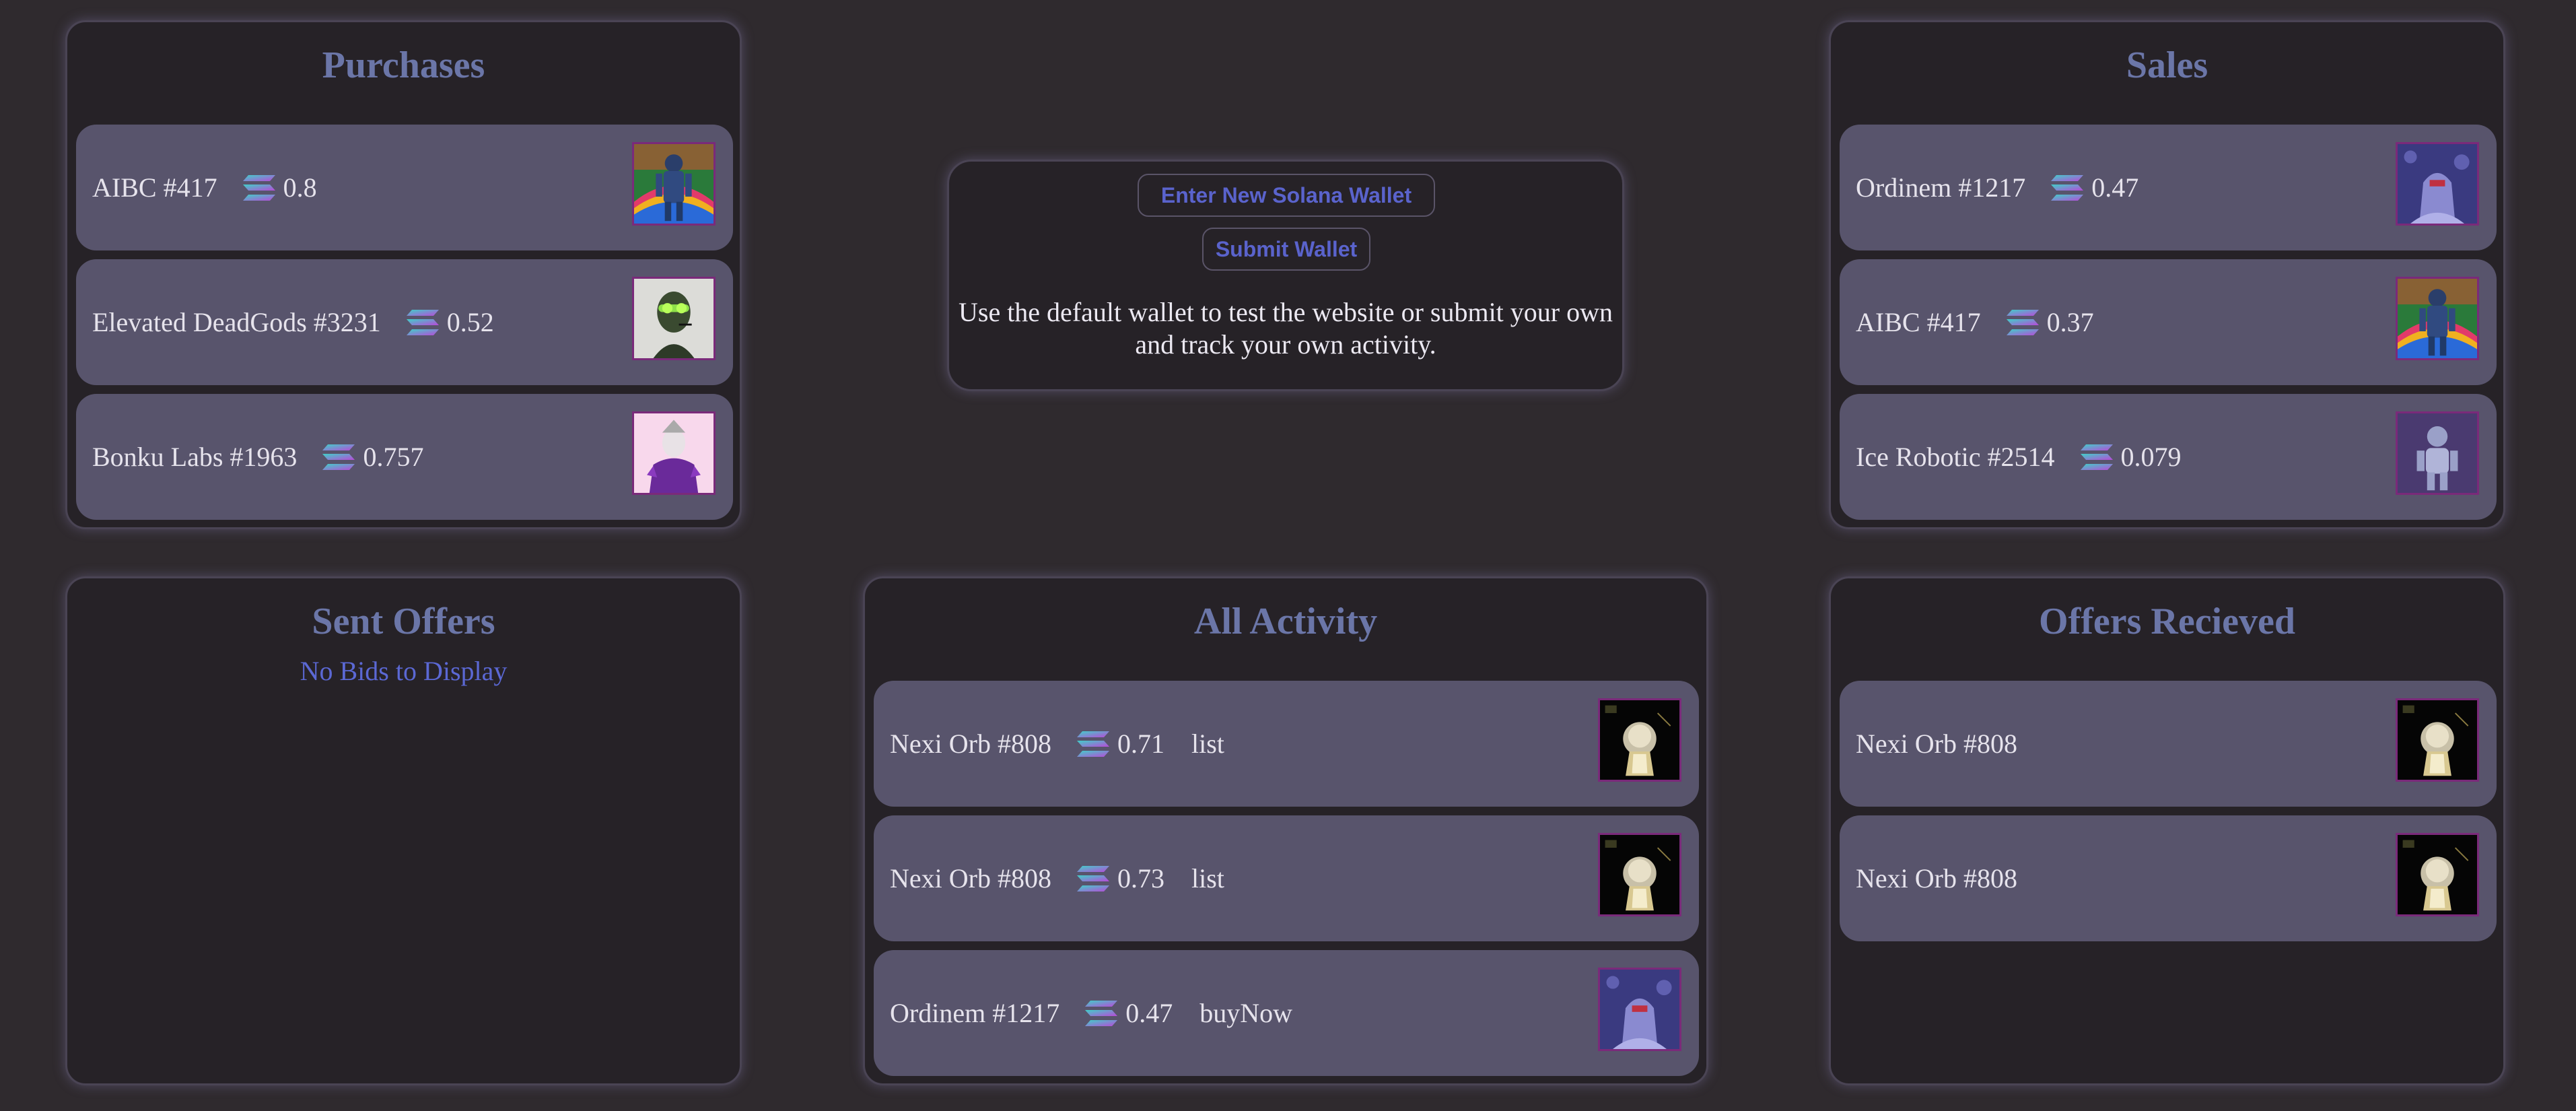 This screenshot has width=2576, height=1111. What do you see at coordinates (404, 322) in the screenshot?
I see `purchase-item: Elevated DeadGods #3231 0.52` at bounding box center [404, 322].